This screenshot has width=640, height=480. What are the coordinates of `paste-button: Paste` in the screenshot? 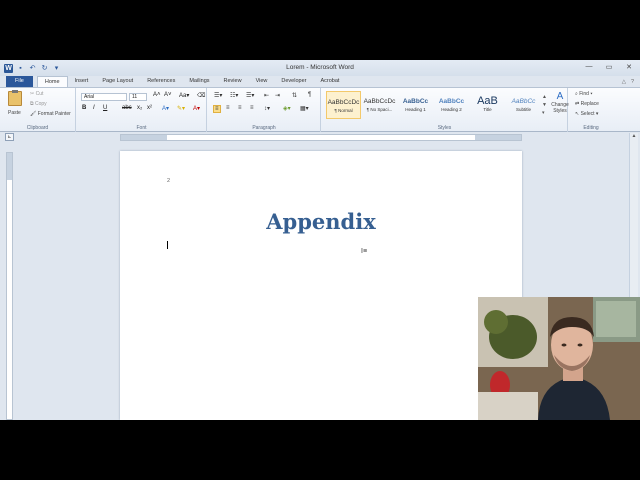 It's located at (14, 113).